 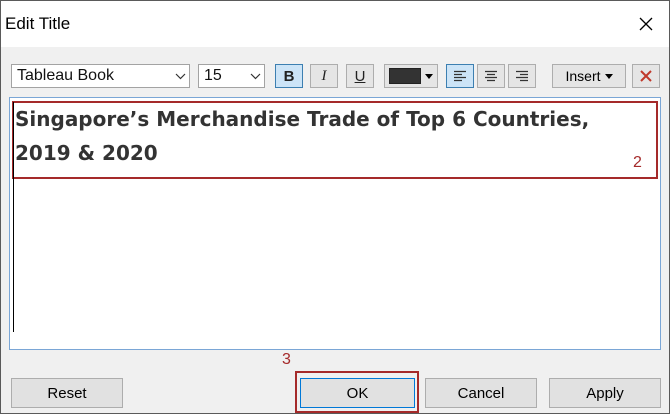 I want to click on ok-label: OK, so click(x=357, y=393).